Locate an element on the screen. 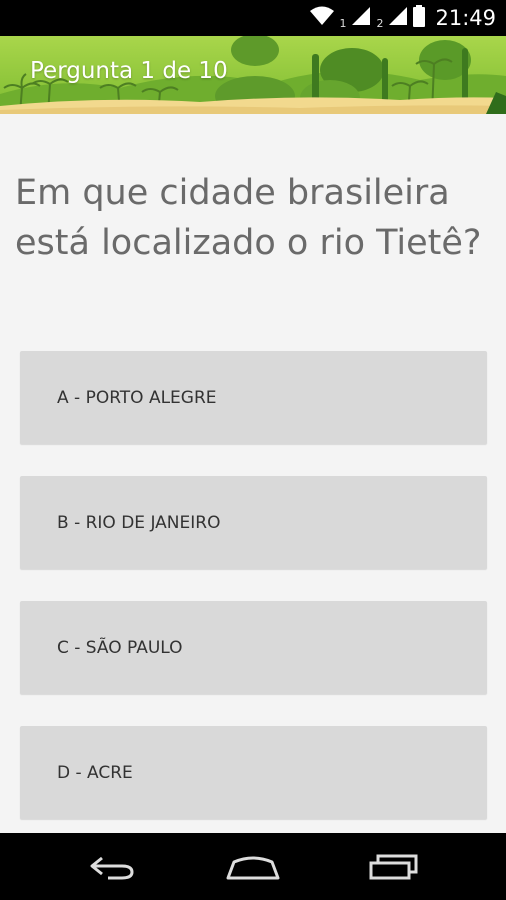 Image resolution: width=506 pixels, height=900 pixels. wifi-icon is located at coordinates (322, 18).